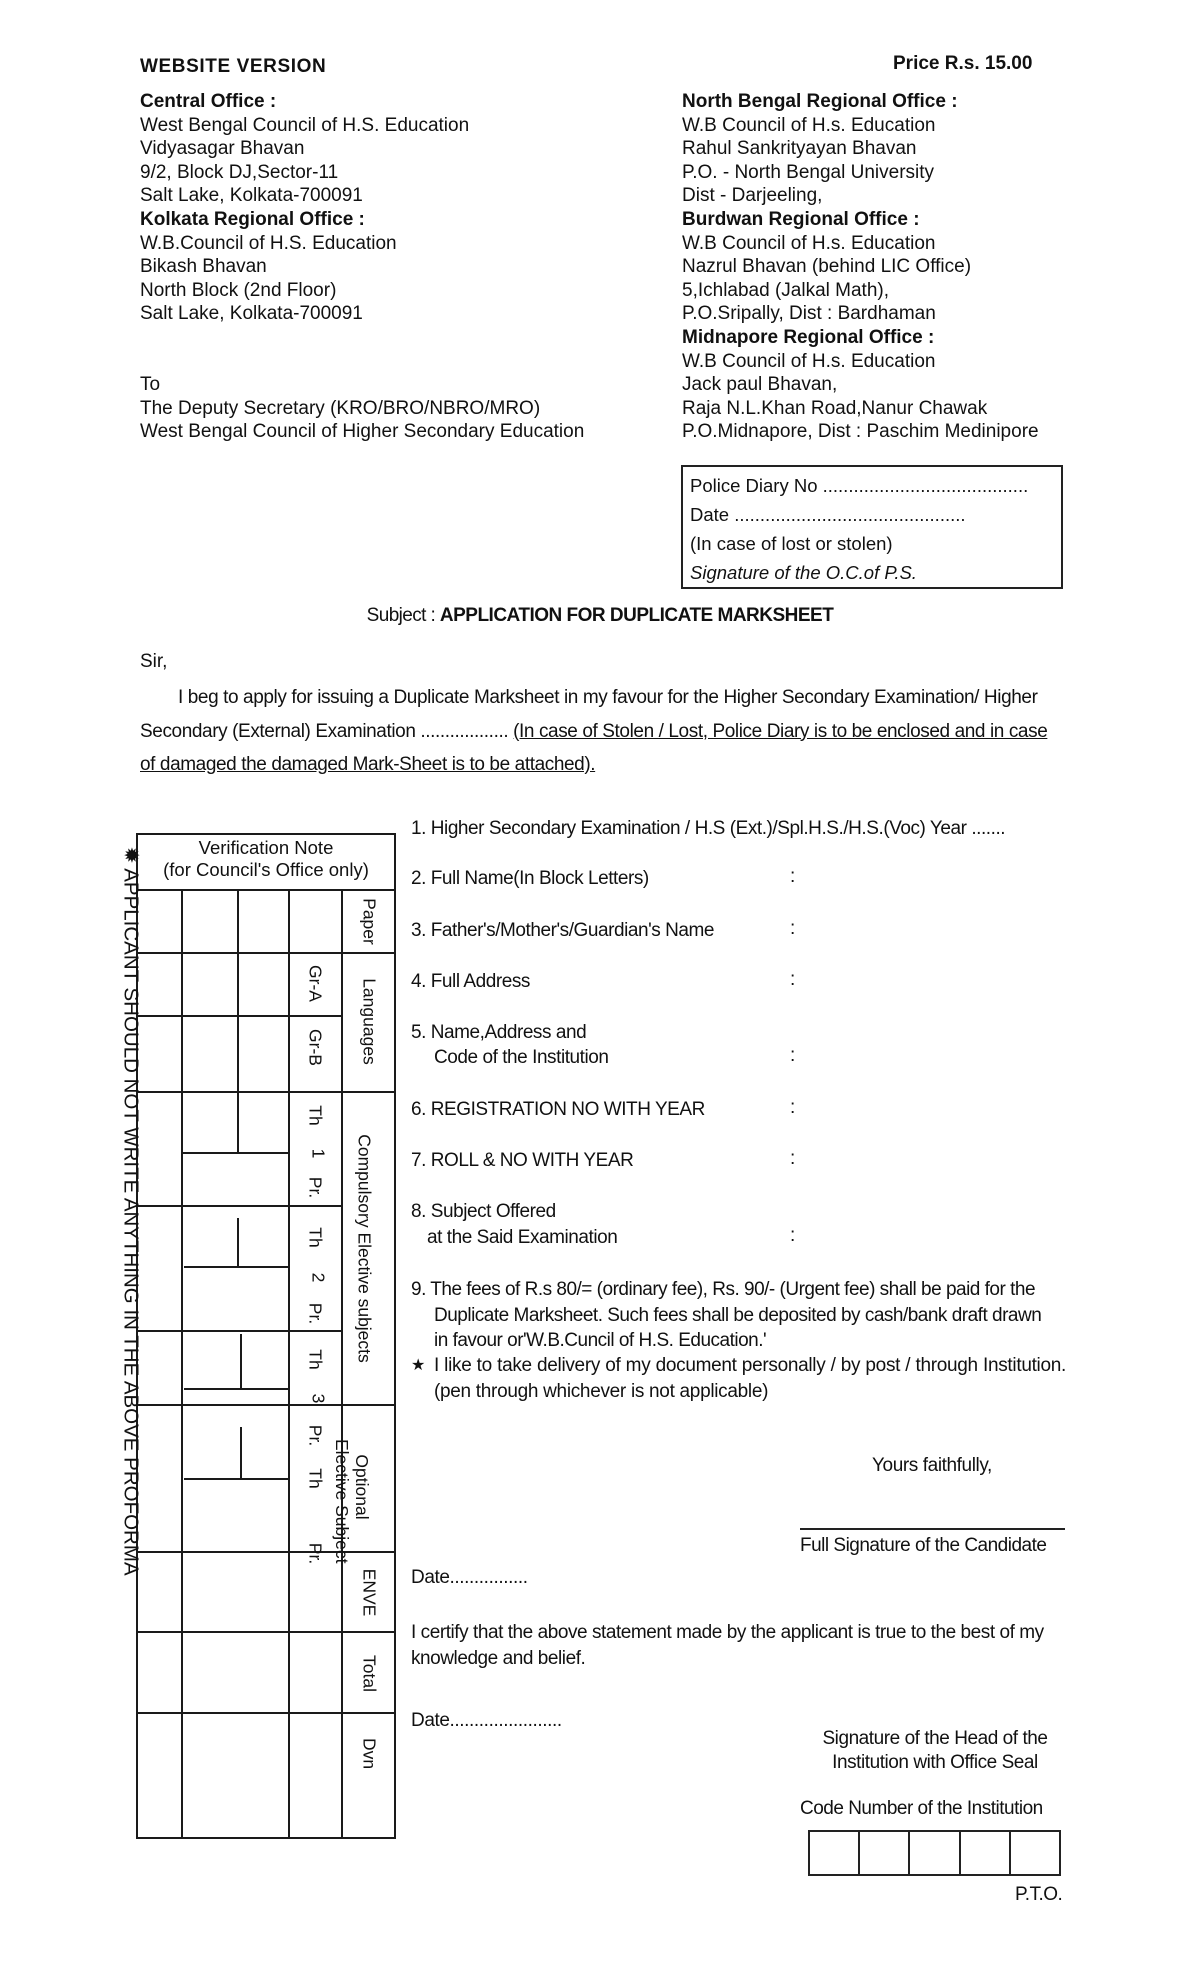  I want to click on address-line: Raja N.L.Khan Road,Nanur Chawak, so click(835, 408).